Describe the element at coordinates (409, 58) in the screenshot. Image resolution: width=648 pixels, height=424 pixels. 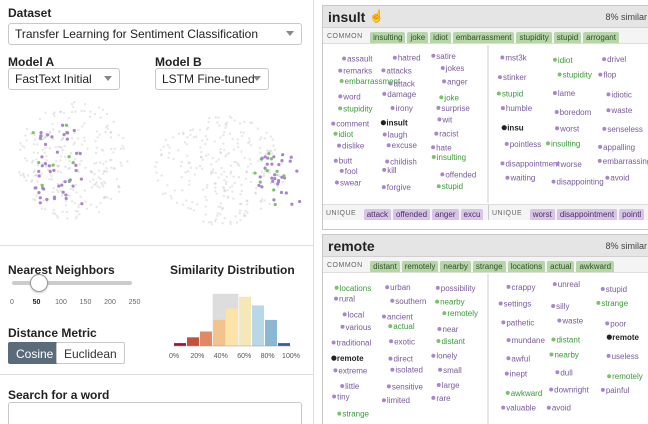
I see `word-label: hatred` at that location.